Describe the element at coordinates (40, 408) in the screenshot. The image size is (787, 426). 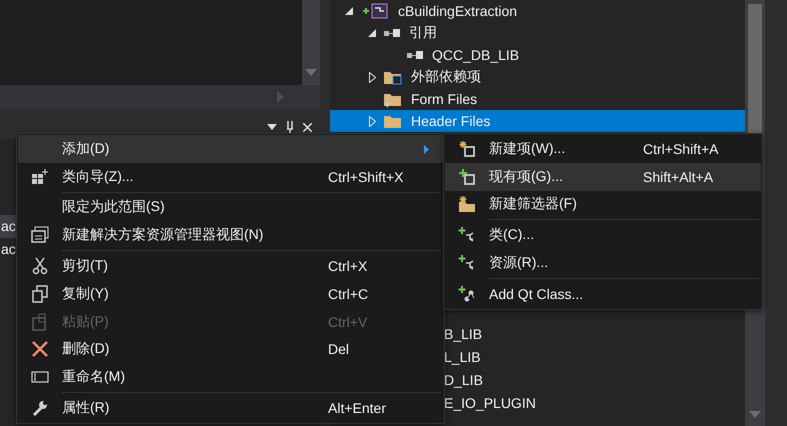
I see `wrench-icon` at that location.